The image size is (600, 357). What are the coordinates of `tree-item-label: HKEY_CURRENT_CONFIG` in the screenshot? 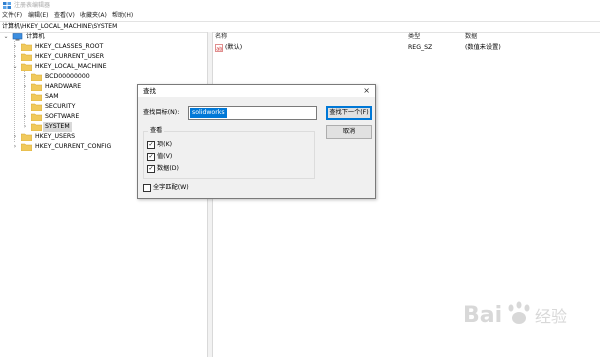 It's located at (73, 146).